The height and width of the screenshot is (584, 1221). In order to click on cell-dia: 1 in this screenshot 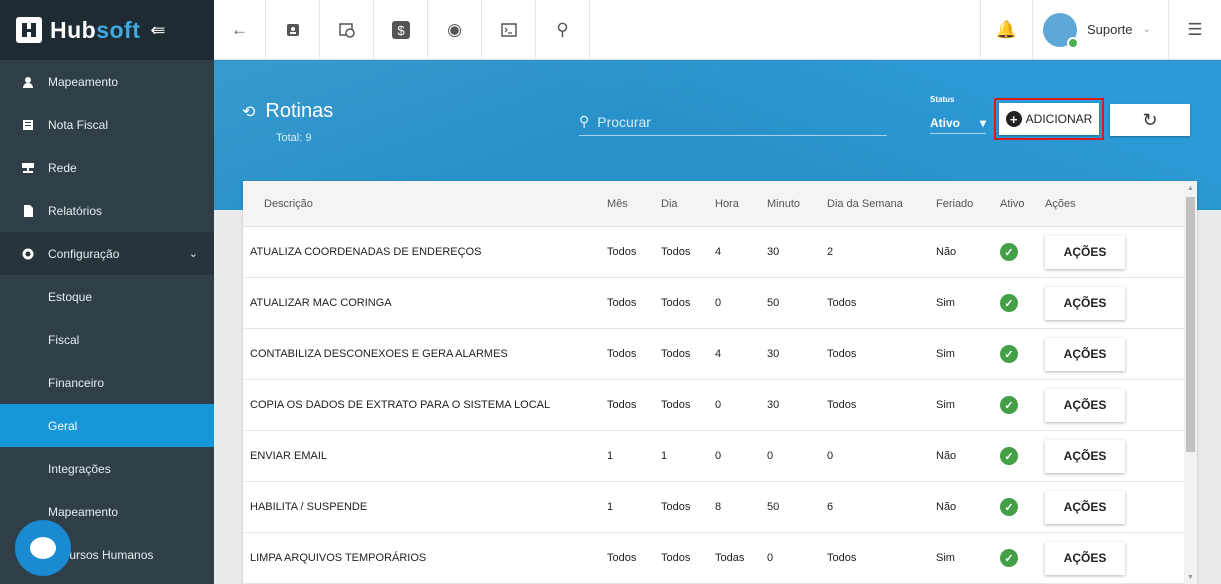, I will do `click(664, 456)`.